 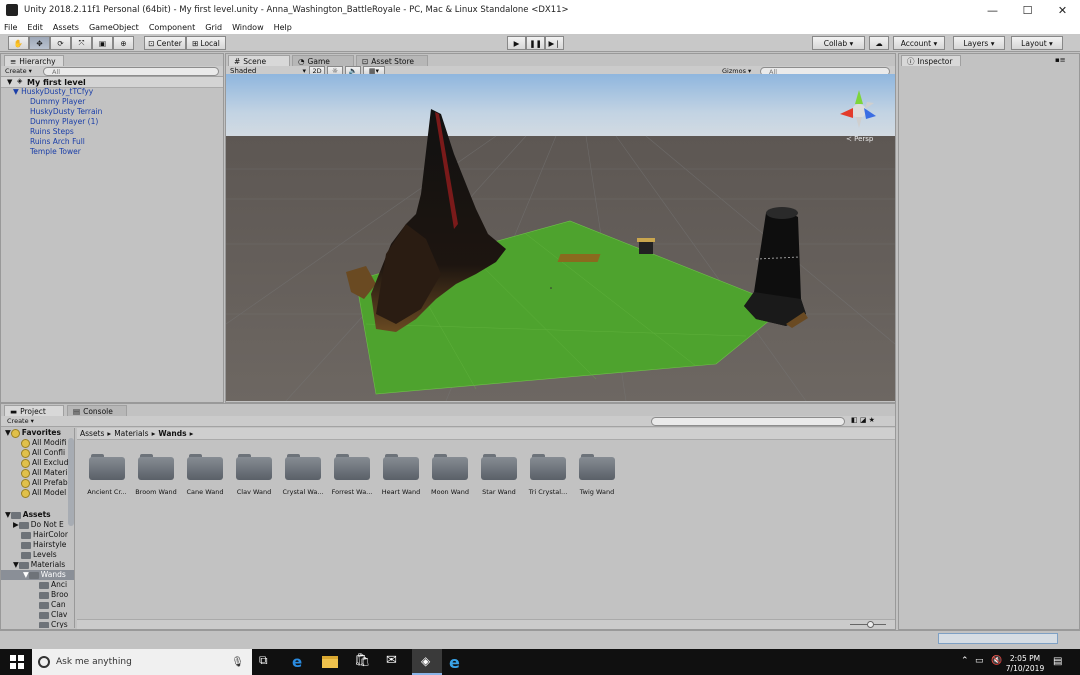 What do you see at coordinates (123, 43) in the screenshot?
I see `transform-tool-icon: ⊕` at bounding box center [123, 43].